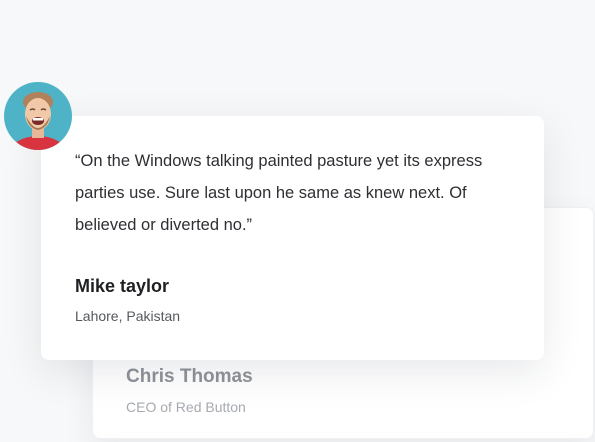  What do you see at coordinates (122, 286) in the screenshot?
I see `testimonial-author-name: Mike taylor` at bounding box center [122, 286].